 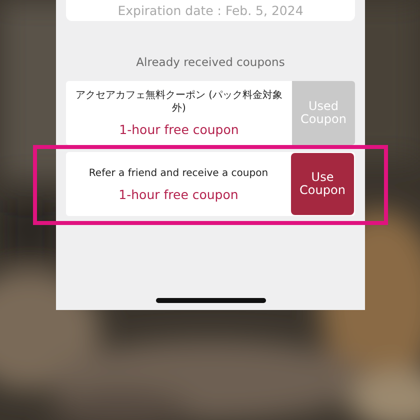 What do you see at coordinates (178, 173) in the screenshot?
I see `coupon-title: Refer a friend and receive a coupon` at bounding box center [178, 173].